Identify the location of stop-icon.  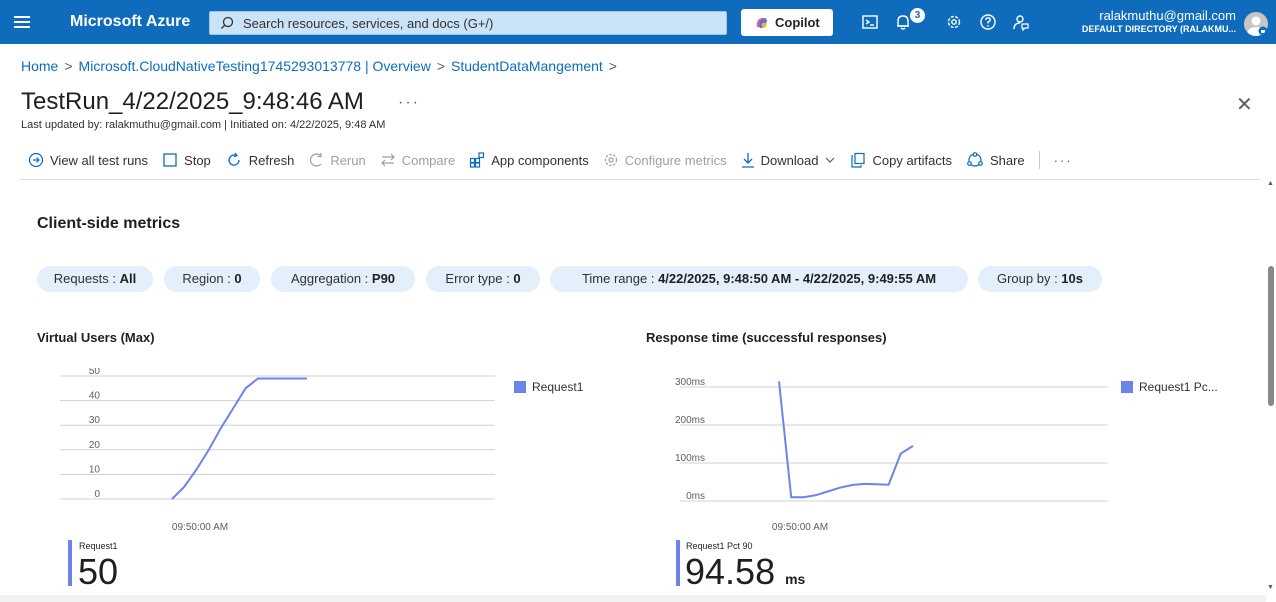
(170, 160).